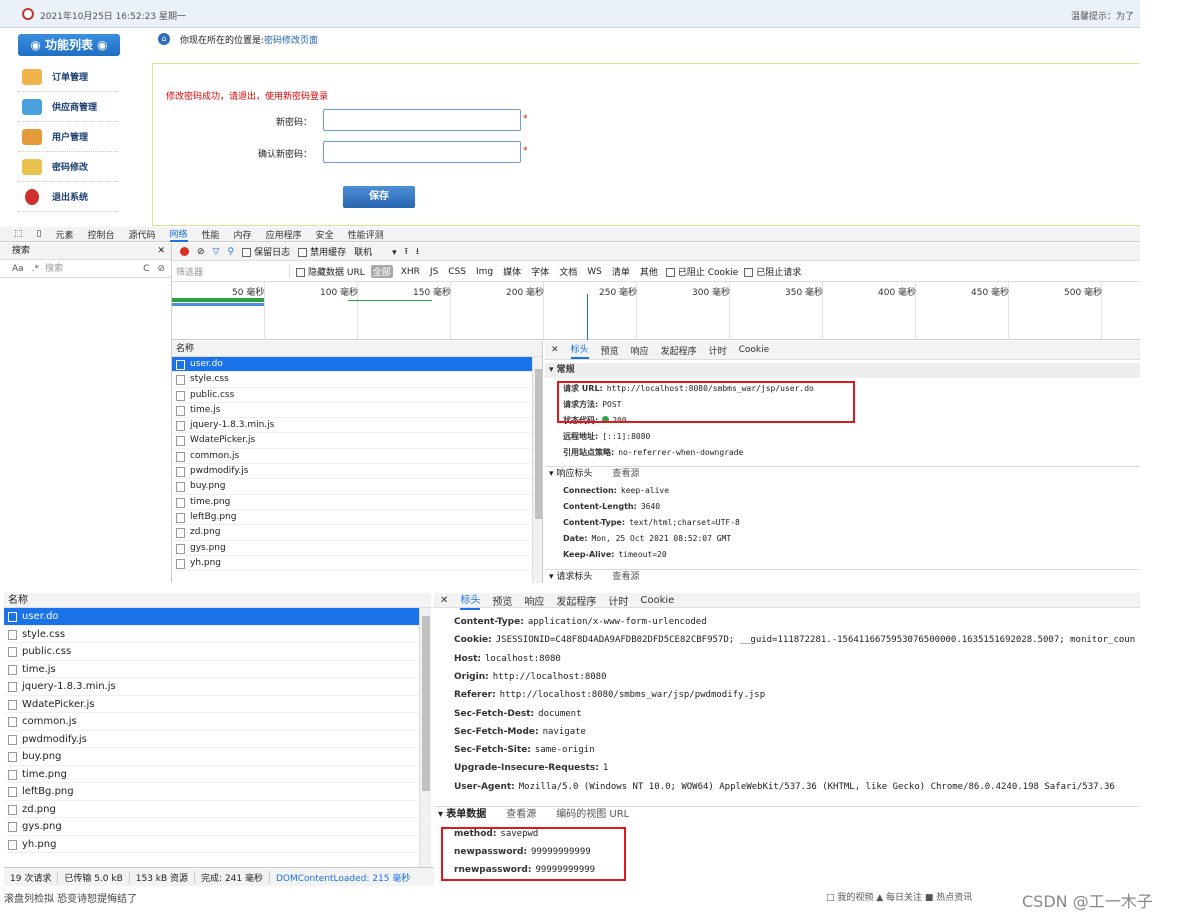 This screenshot has width=1186, height=918. What do you see at coordinates (64, 234) in the screenshot?
I see `tab-elements: 元素` at bounding box center [64, 234].